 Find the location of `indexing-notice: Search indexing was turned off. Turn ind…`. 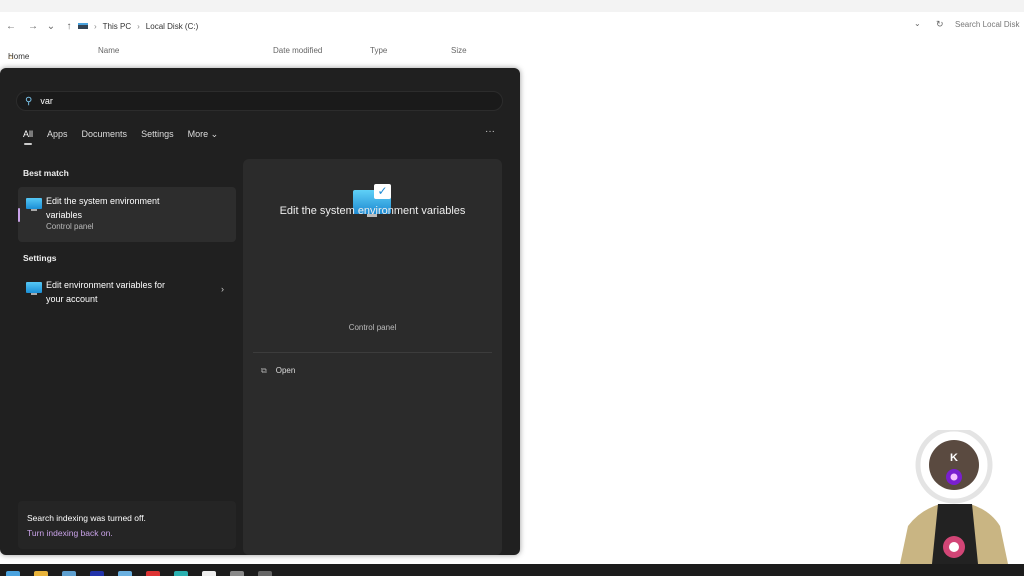

indexing-notice: Search indexing was turned off. Turn ind… is located at coordinates (127, 525).